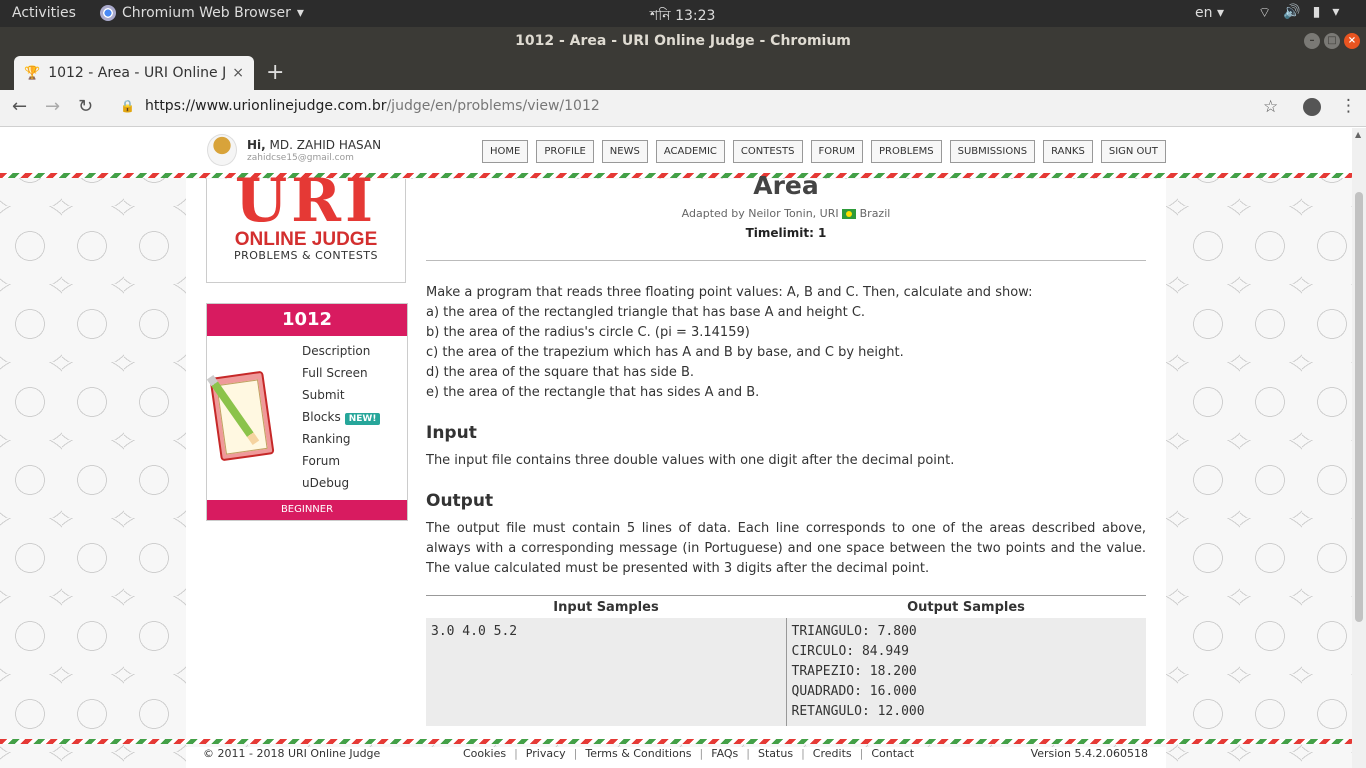 The image size is (1366, 768). I want to click on nav-news-button: NEWS, so click(624, 151).